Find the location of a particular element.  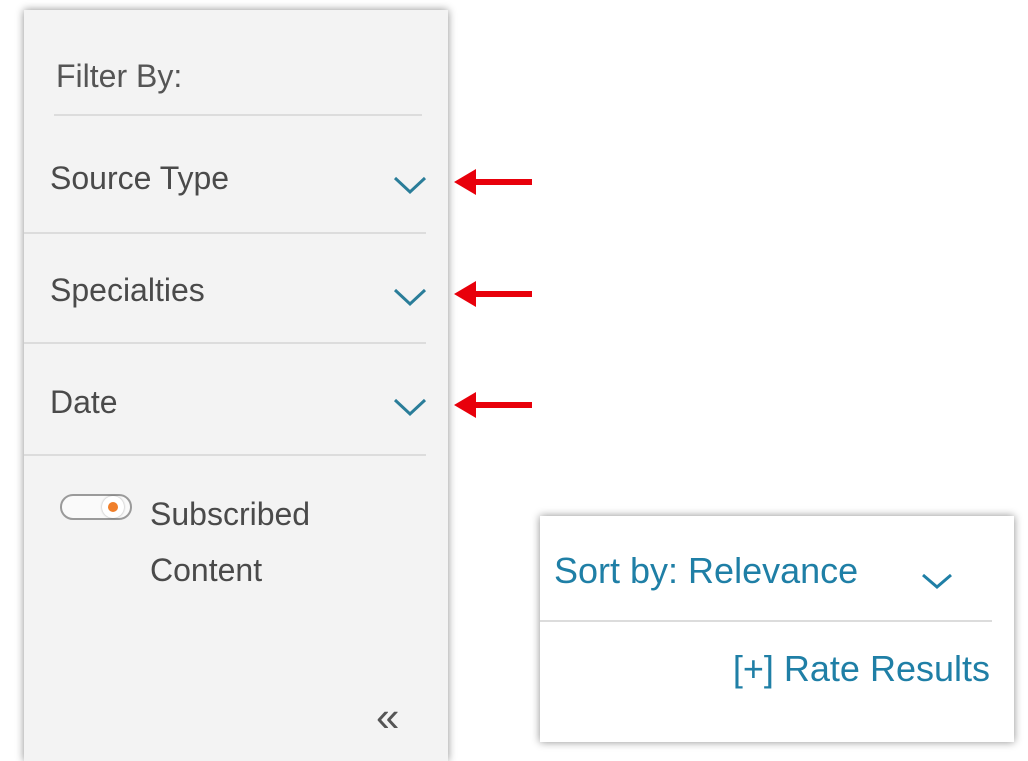

subscribed-content-label: Subscribed Content is located at coordinates (265, 542).